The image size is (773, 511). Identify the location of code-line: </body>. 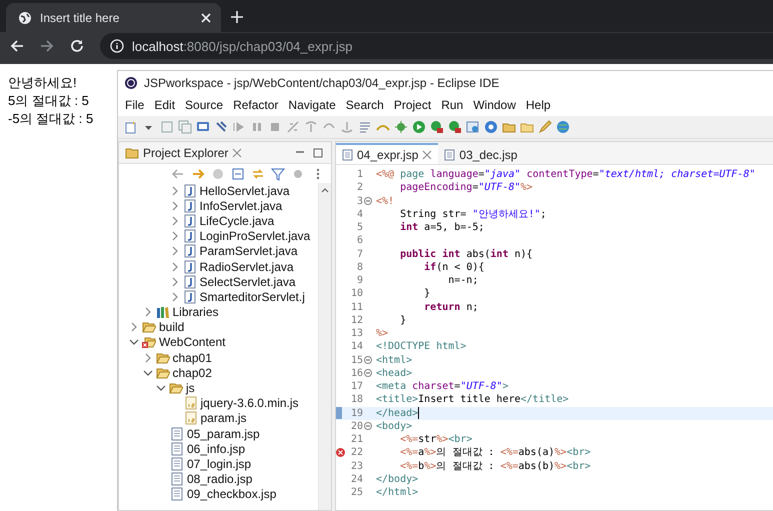
(397, 479).